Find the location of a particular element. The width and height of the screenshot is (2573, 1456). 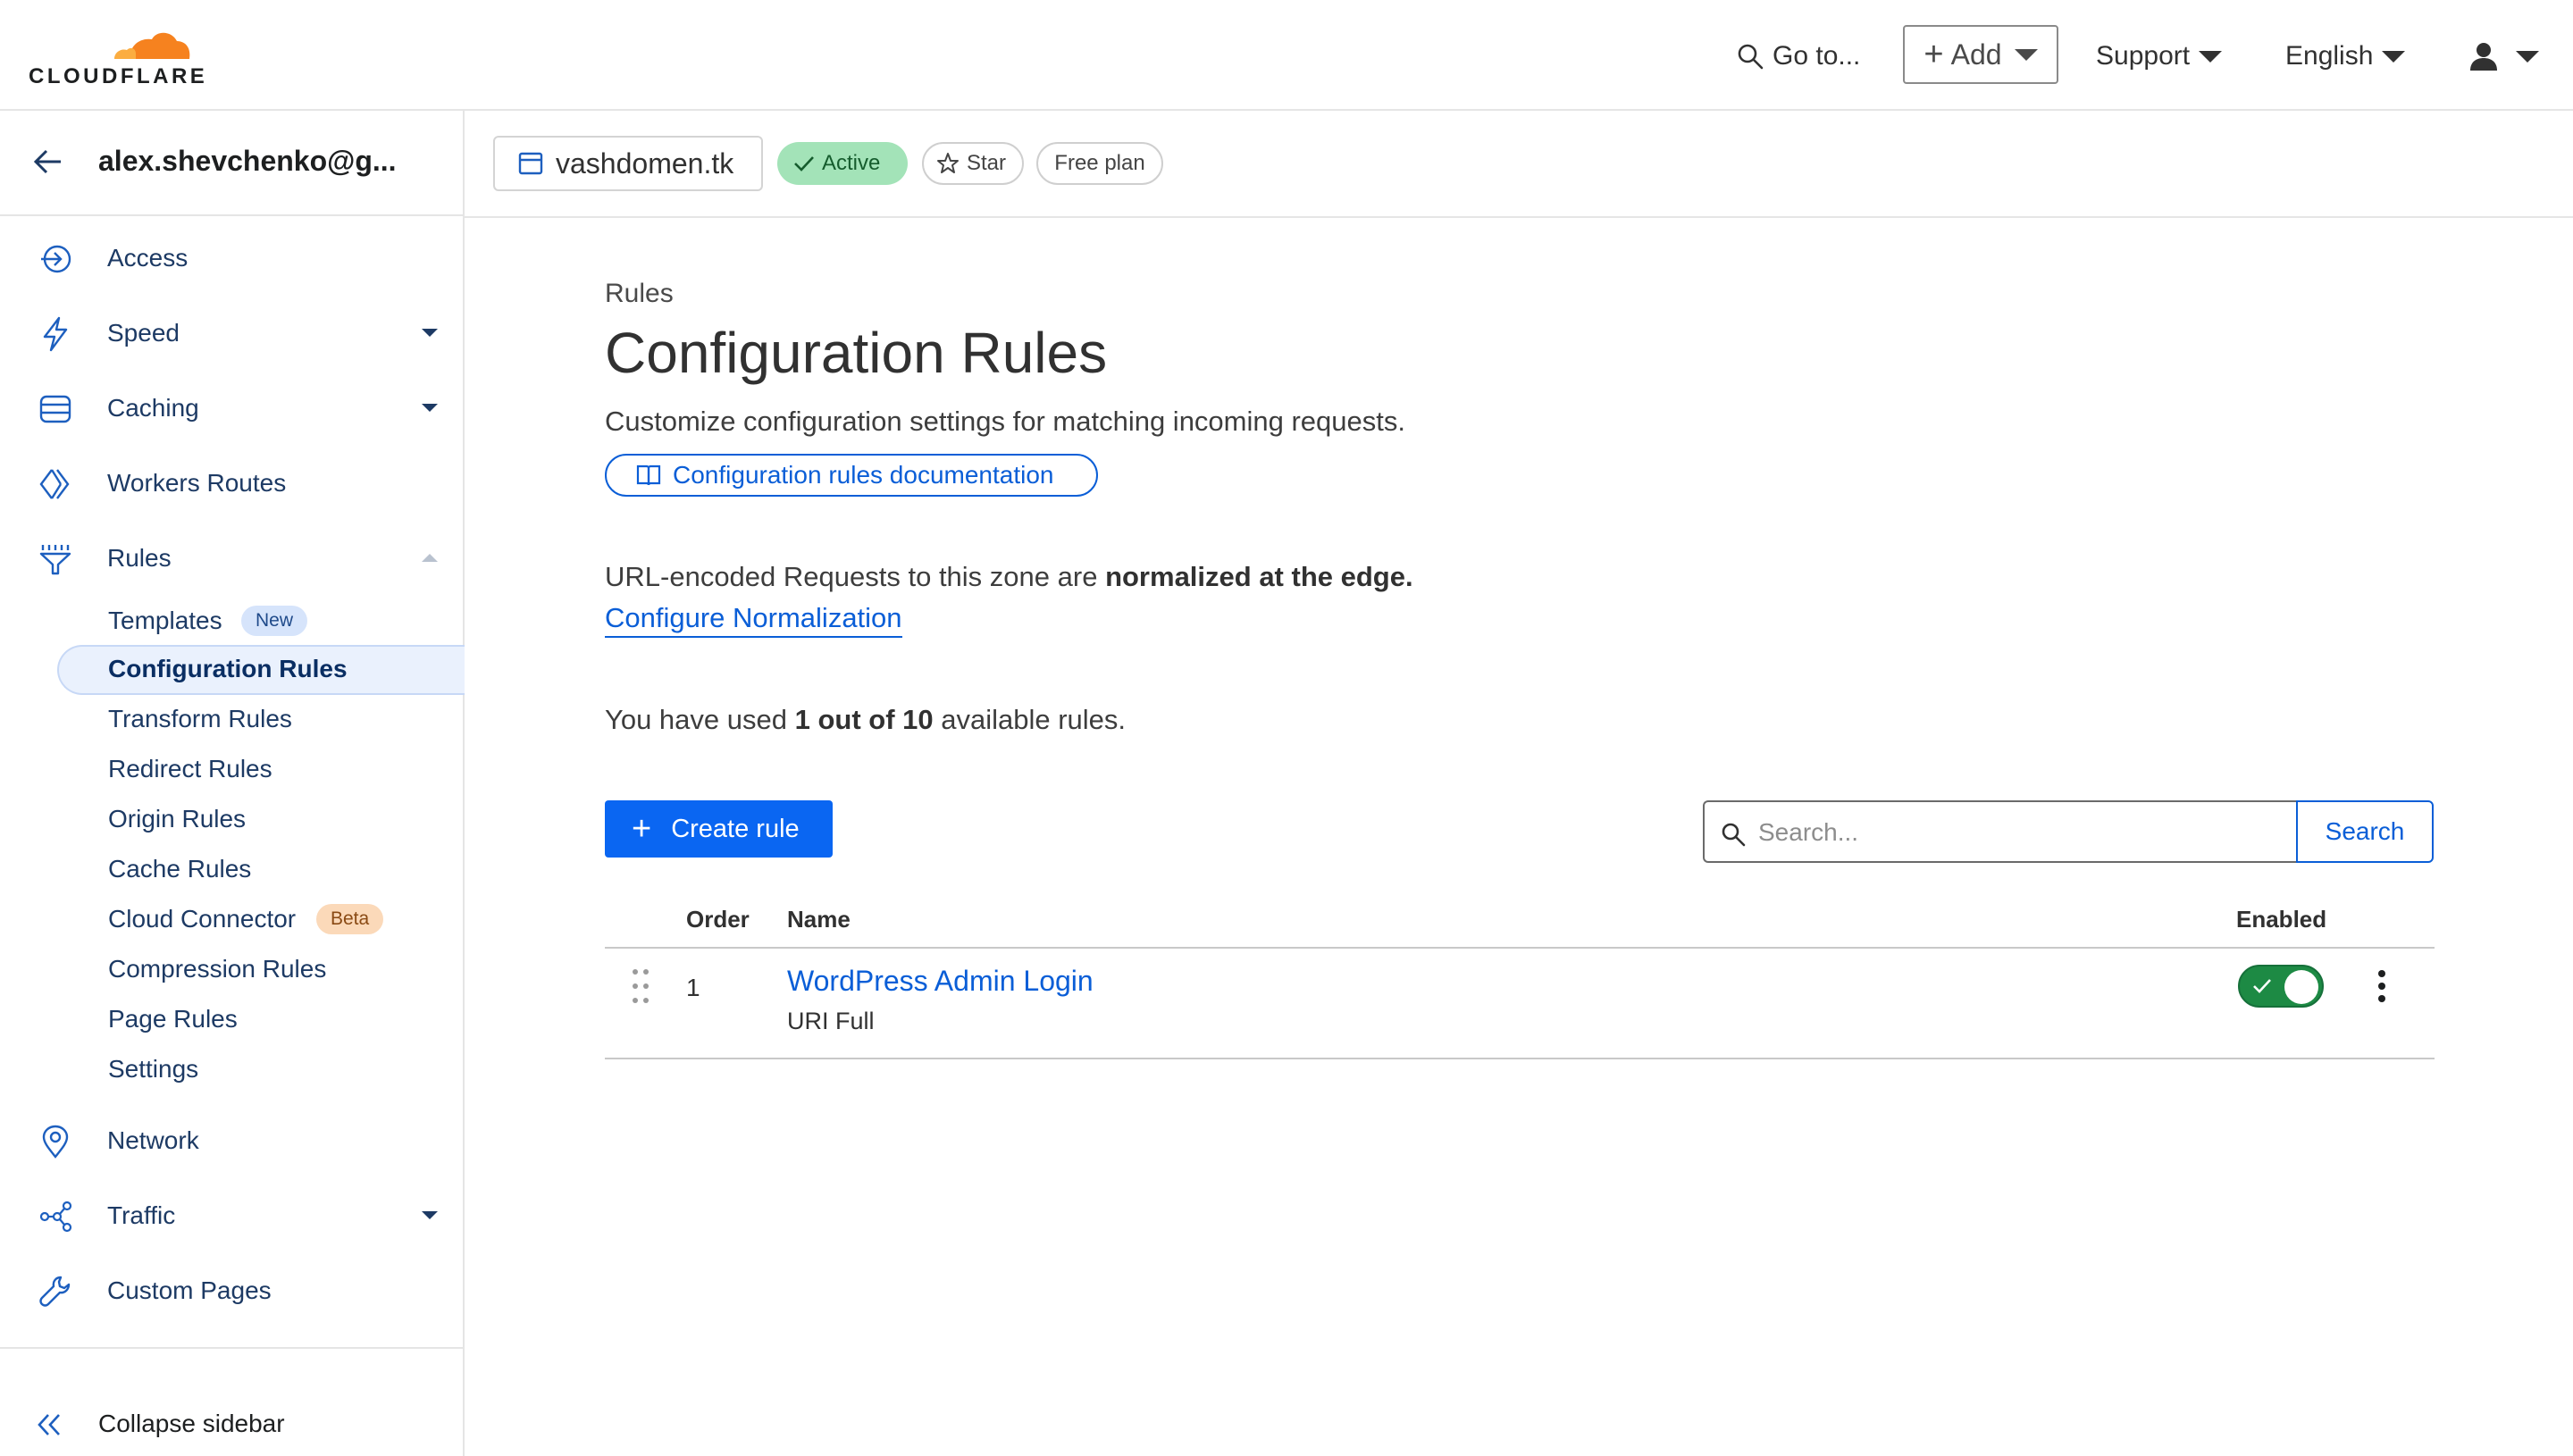

user-icon is located at coordinates (2483, 57).